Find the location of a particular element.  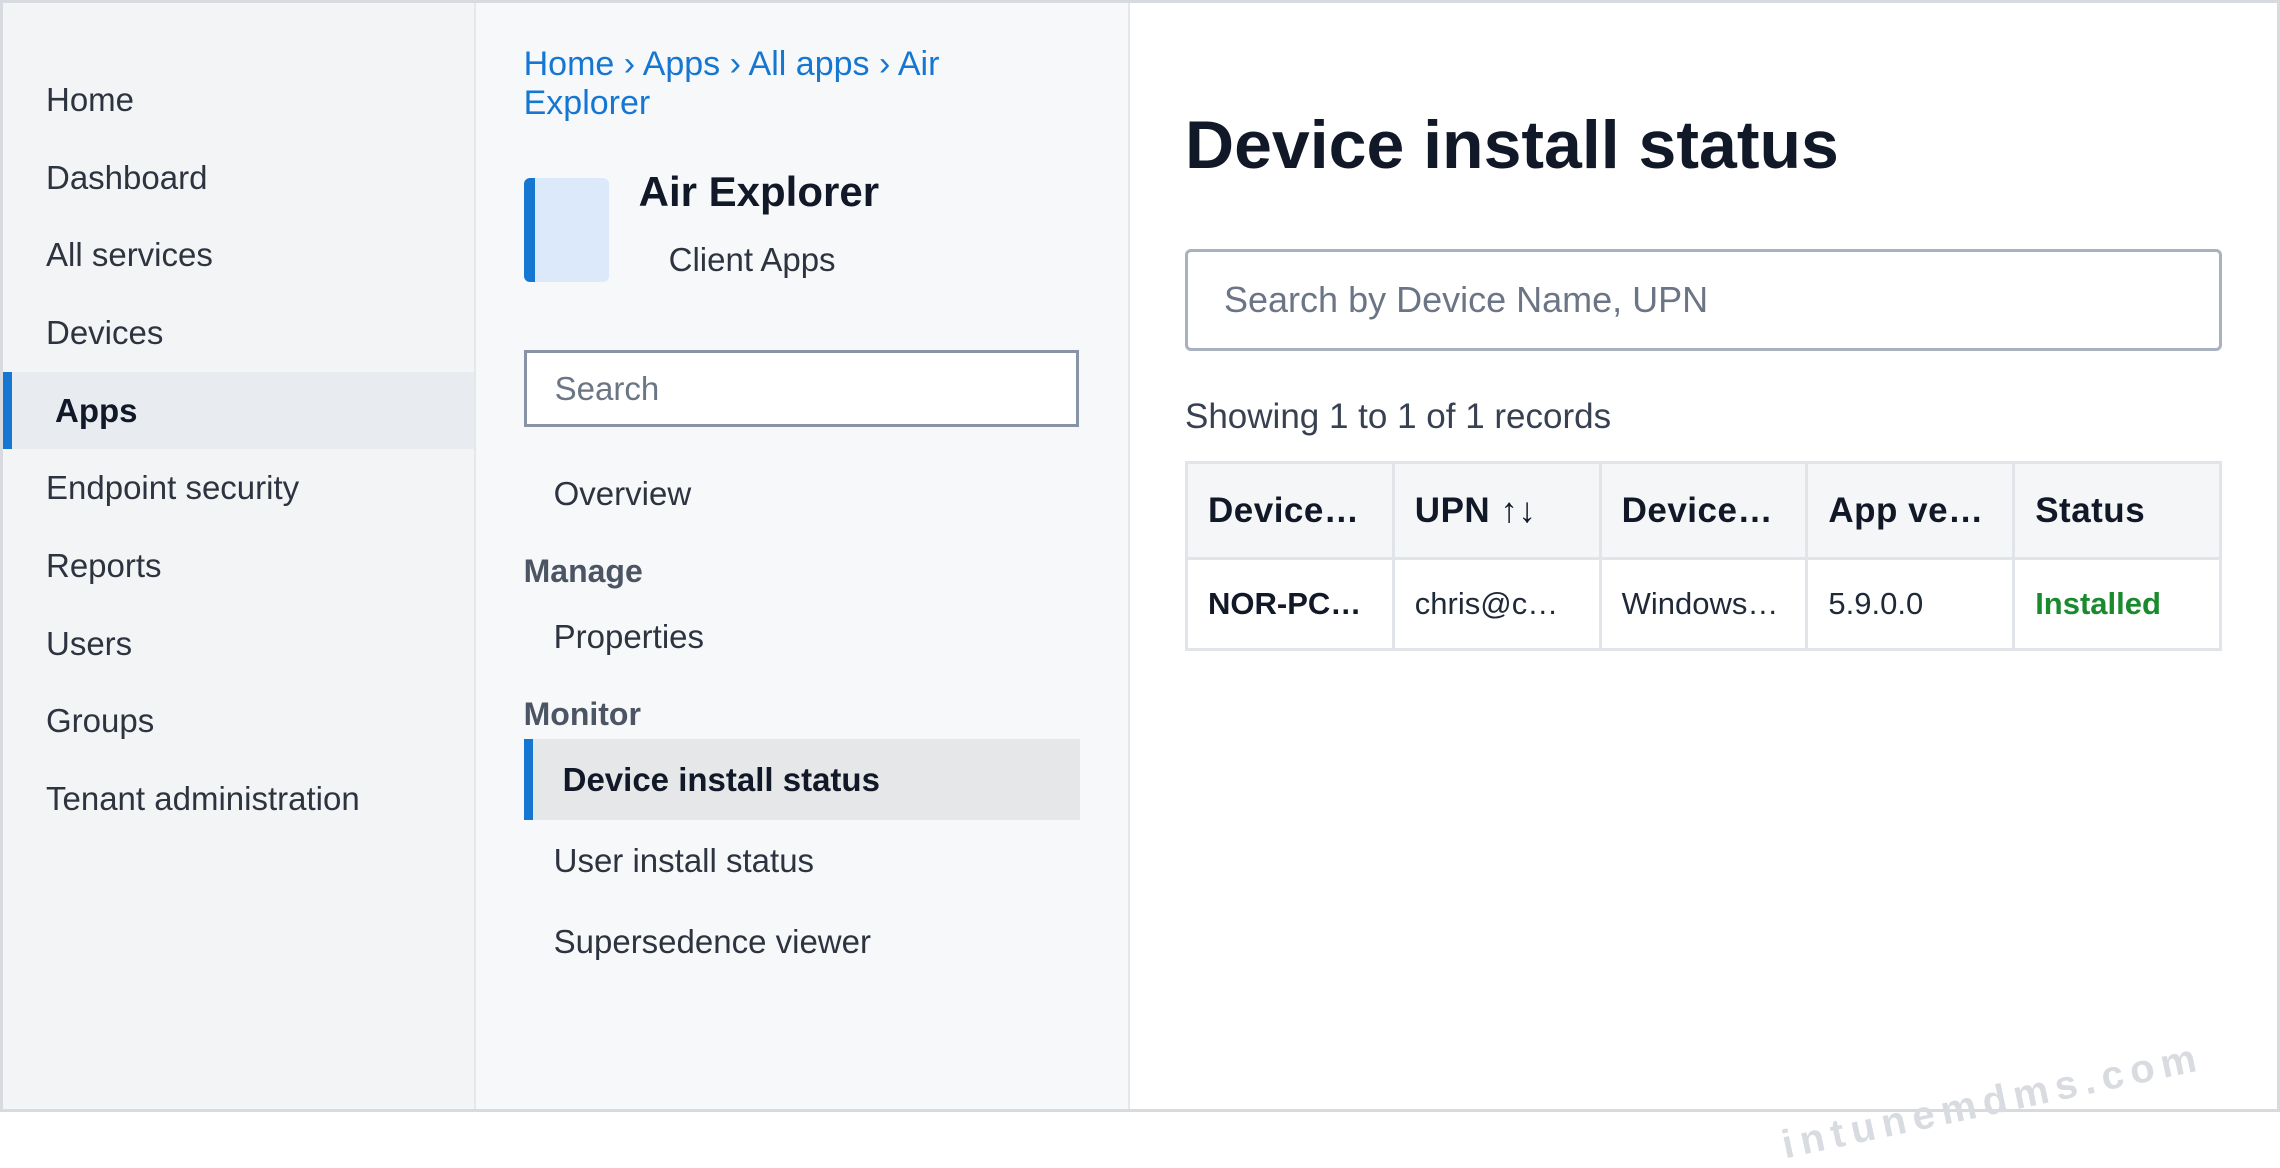

blade-search-input is located at coordinates (801, 388).